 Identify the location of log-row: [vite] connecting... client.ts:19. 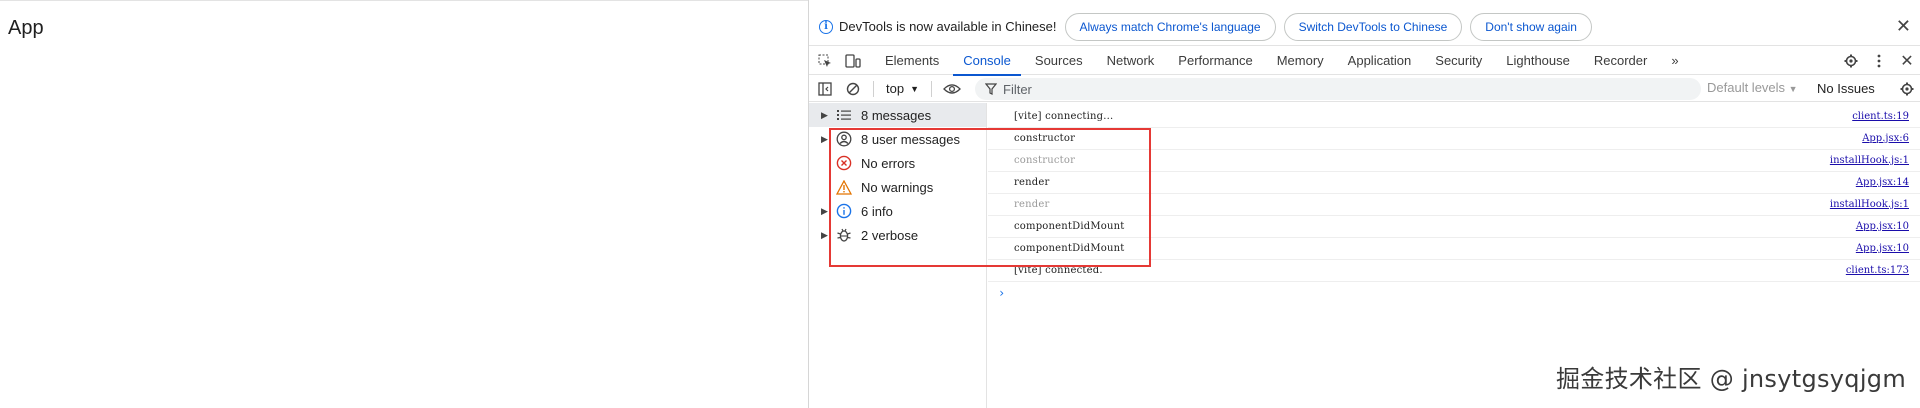
(1454, 117).